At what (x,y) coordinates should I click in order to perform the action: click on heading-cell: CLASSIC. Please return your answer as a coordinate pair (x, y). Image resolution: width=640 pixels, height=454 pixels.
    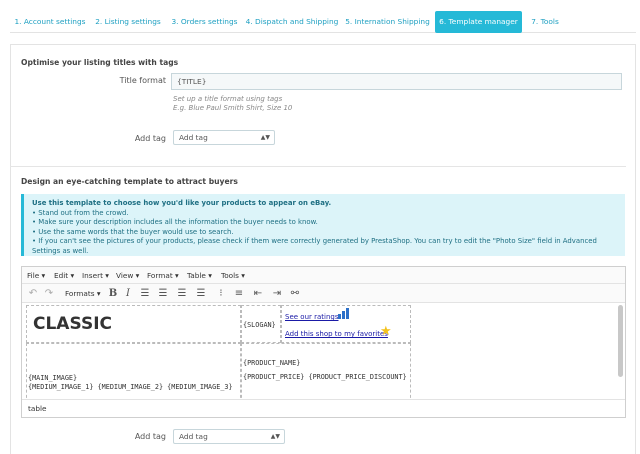
    Looking at the image, I should click on (133, 324).